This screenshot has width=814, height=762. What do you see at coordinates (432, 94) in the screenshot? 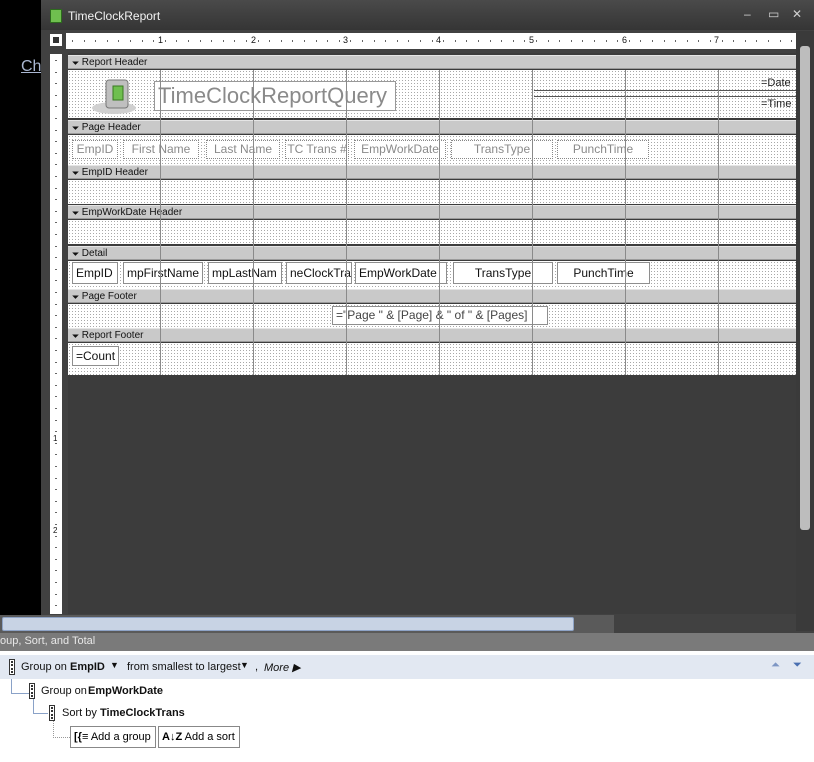
I see `report-header-band: TimeClockReportQuery =Date =Time` at bounding box center [432, 94].